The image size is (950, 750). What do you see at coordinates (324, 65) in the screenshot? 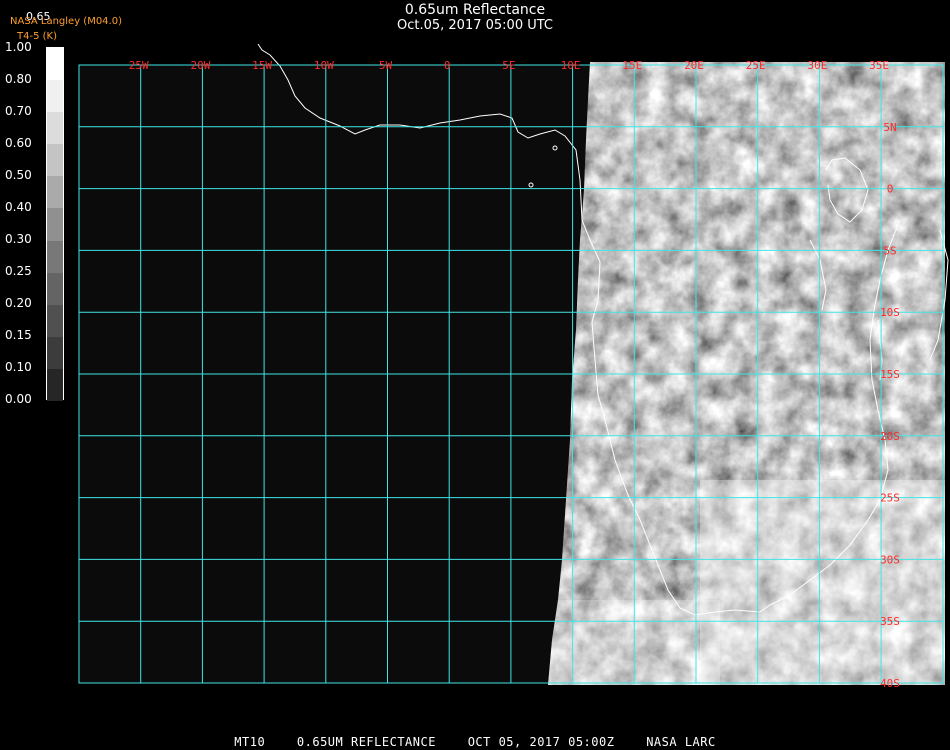
I see `longitude-label: 10W` at bounding box center [324, 65].